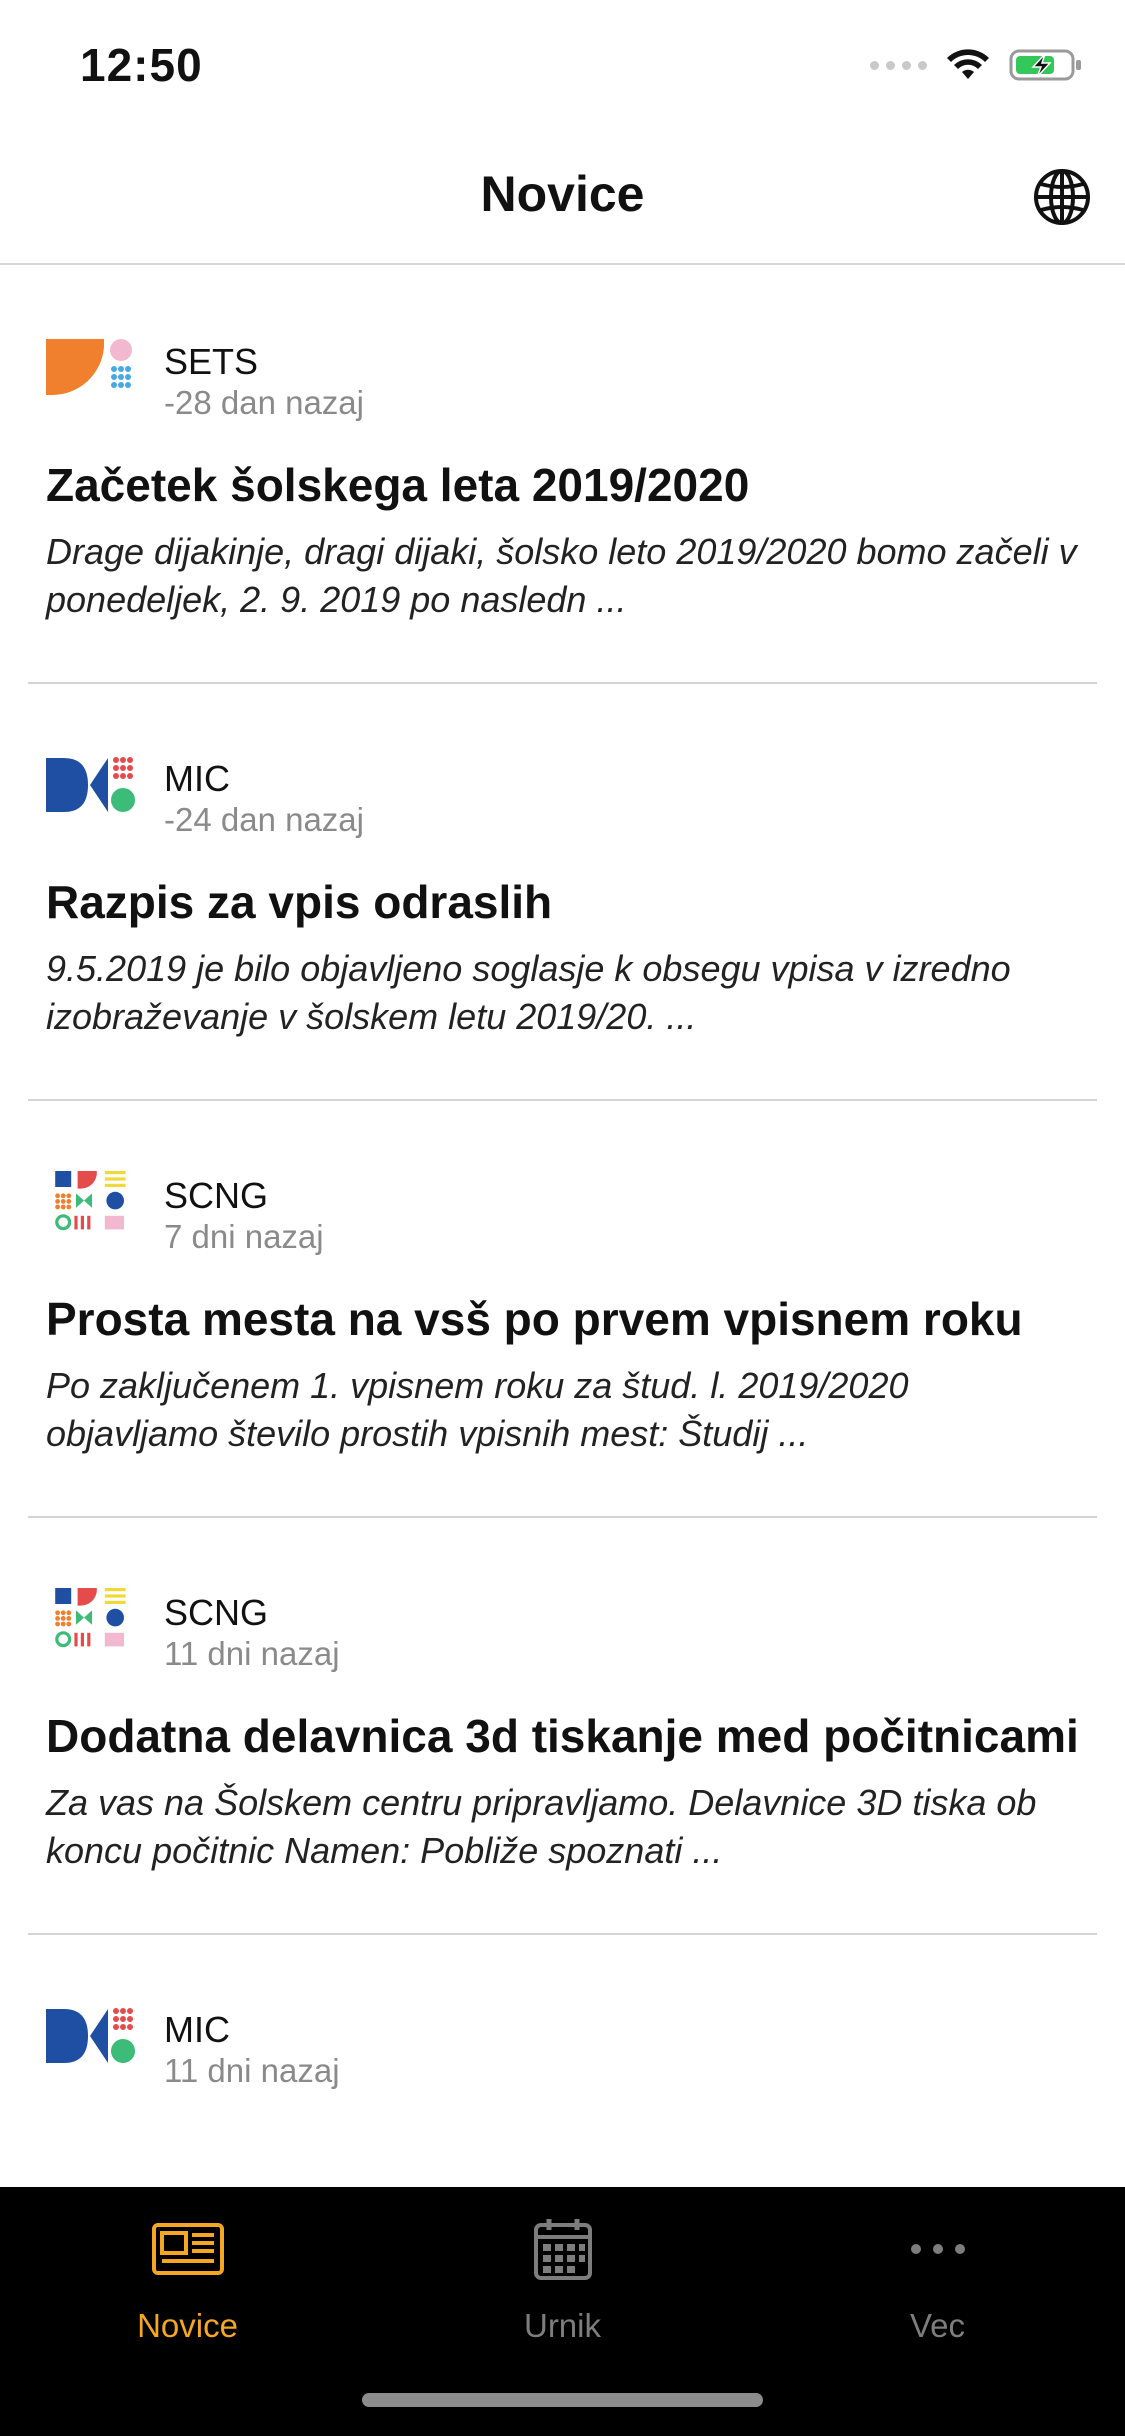  What do you see at coordinates (187, 2249) in the screenshot?
I see `newspaper-icon` at bounding box center [187, 2249].